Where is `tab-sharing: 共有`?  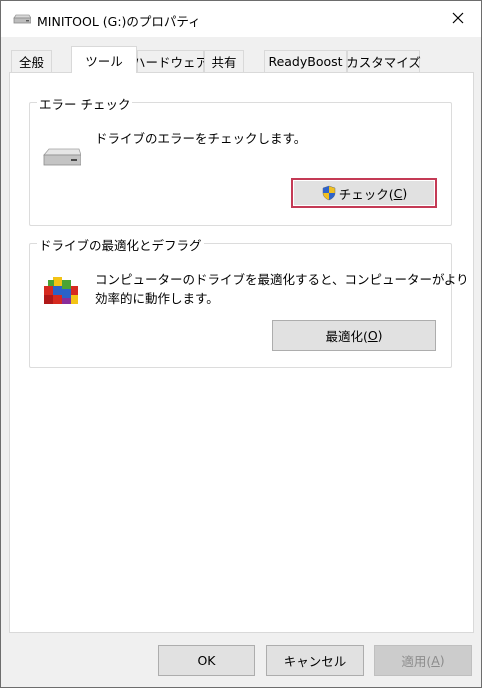
tab-sharing: 共有 is located at coordinates (224, 61).